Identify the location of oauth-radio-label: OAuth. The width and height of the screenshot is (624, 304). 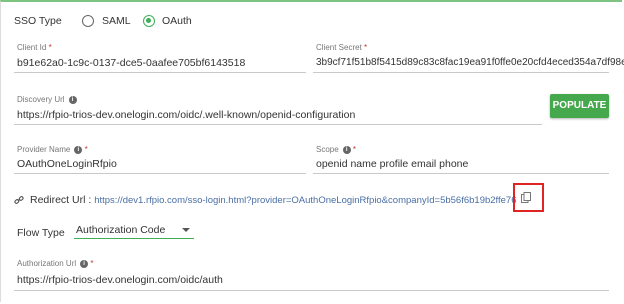
(177, 21).